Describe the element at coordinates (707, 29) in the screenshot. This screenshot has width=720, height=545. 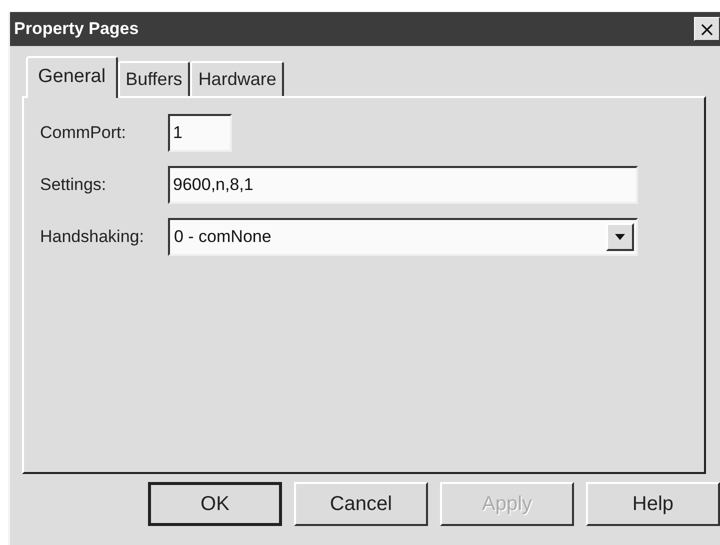
I see `close-button: ×` at that location.